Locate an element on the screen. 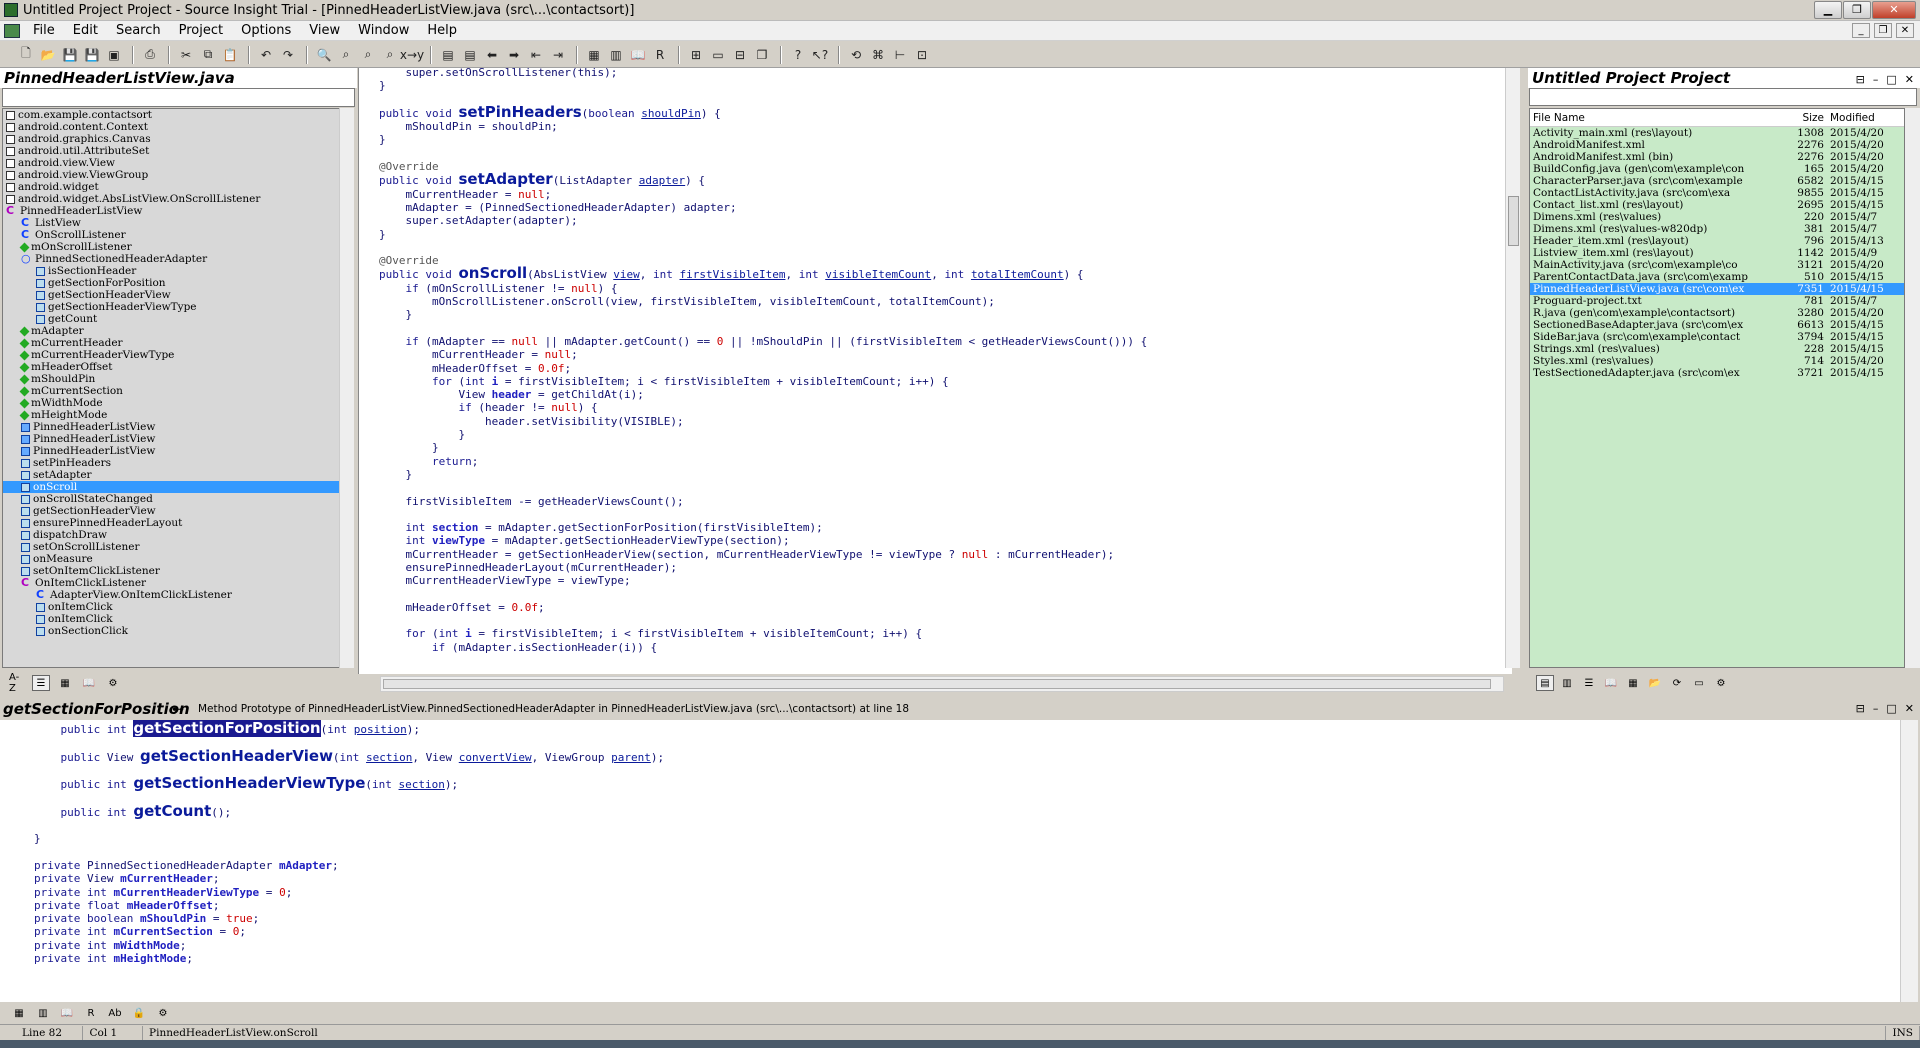 The height and width of the screenshot is (1048, 1920). symbol-item: mWidthMode is located at coordinates (178, 403).